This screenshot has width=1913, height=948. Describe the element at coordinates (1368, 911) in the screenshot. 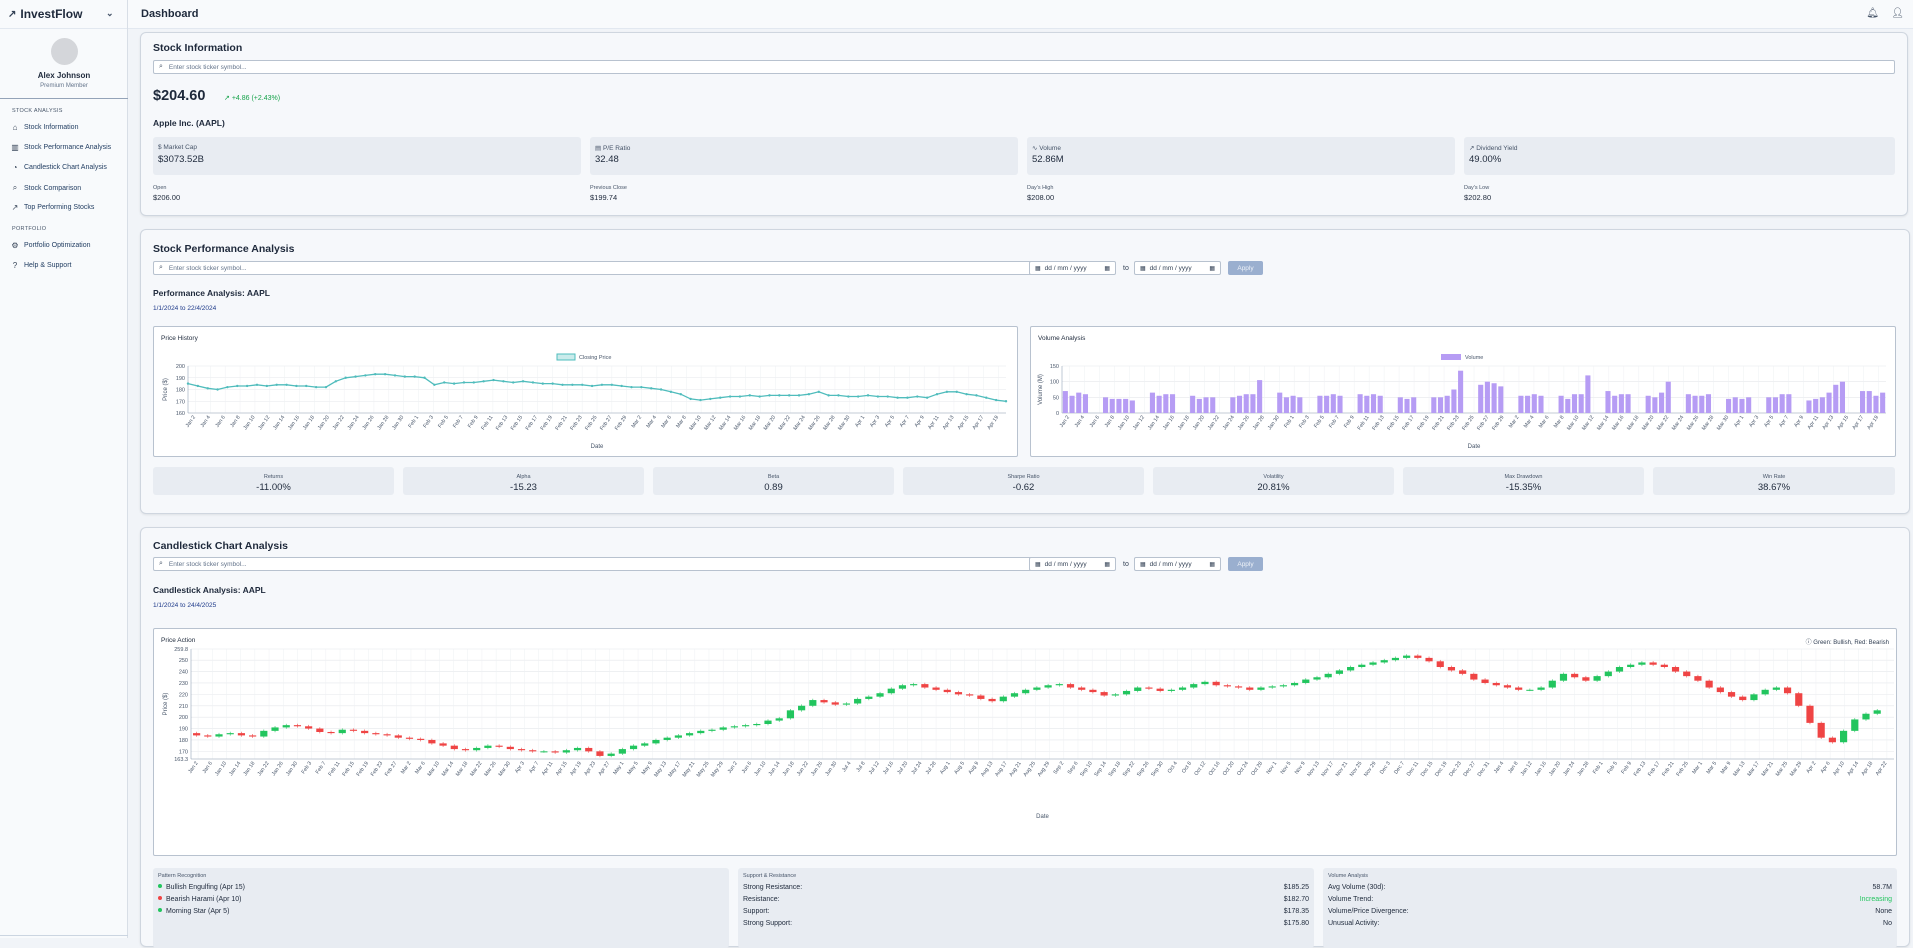

I see `vol-label: Volume/Price Divergence:` at that location.